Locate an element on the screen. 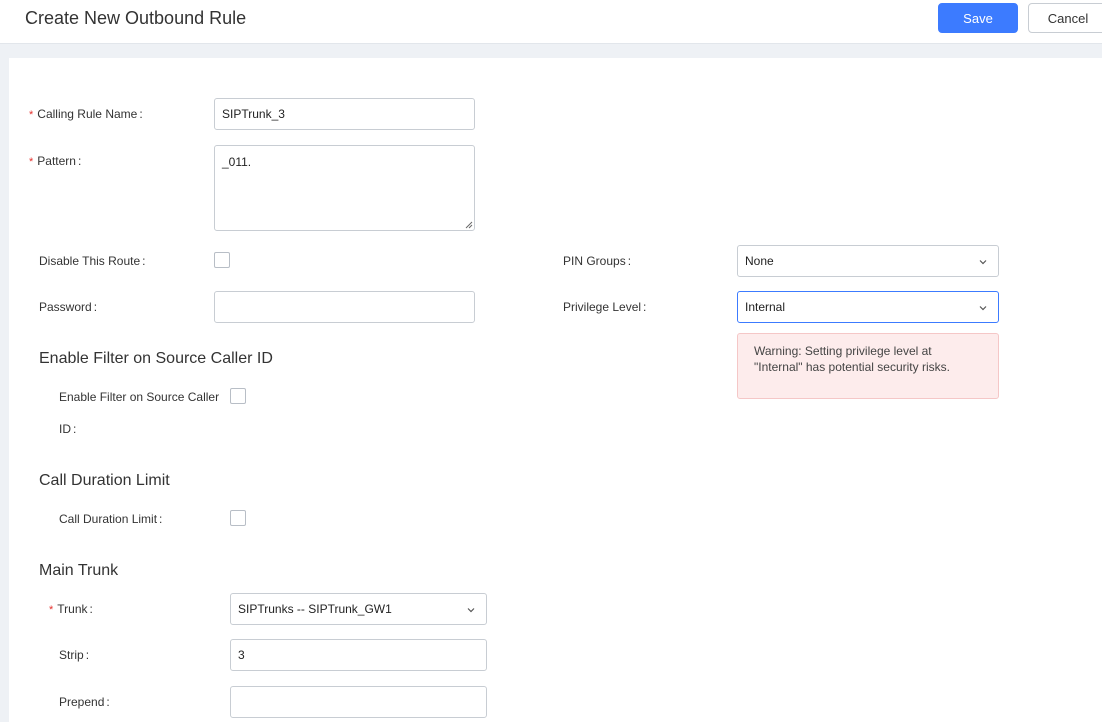  strip-value: 3 is located at coordinates (241, 655).